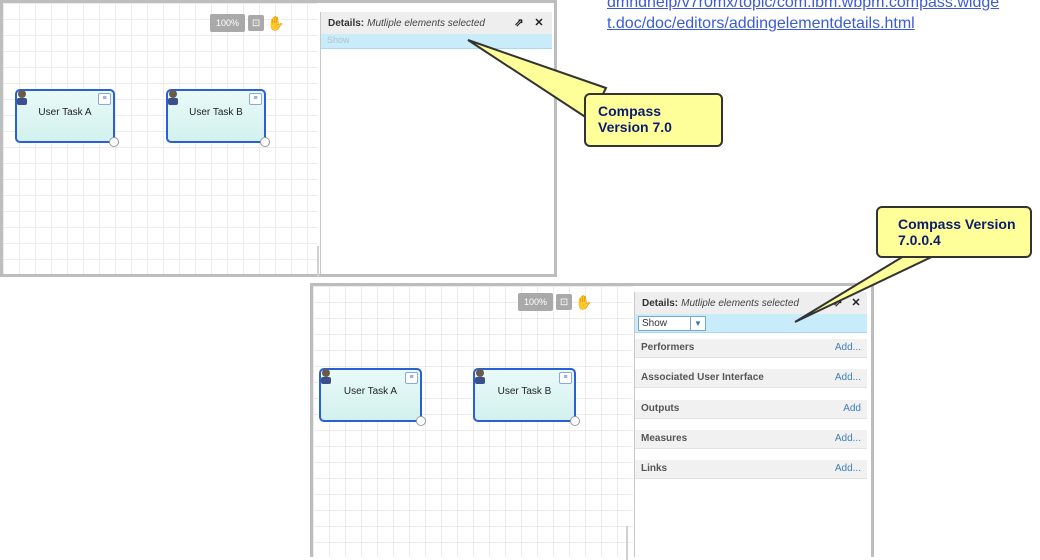  What do you see at coordinates (751, 323) in the screenshot?
I see `show-bar: Show ▼` at bounding box center [751, 323].